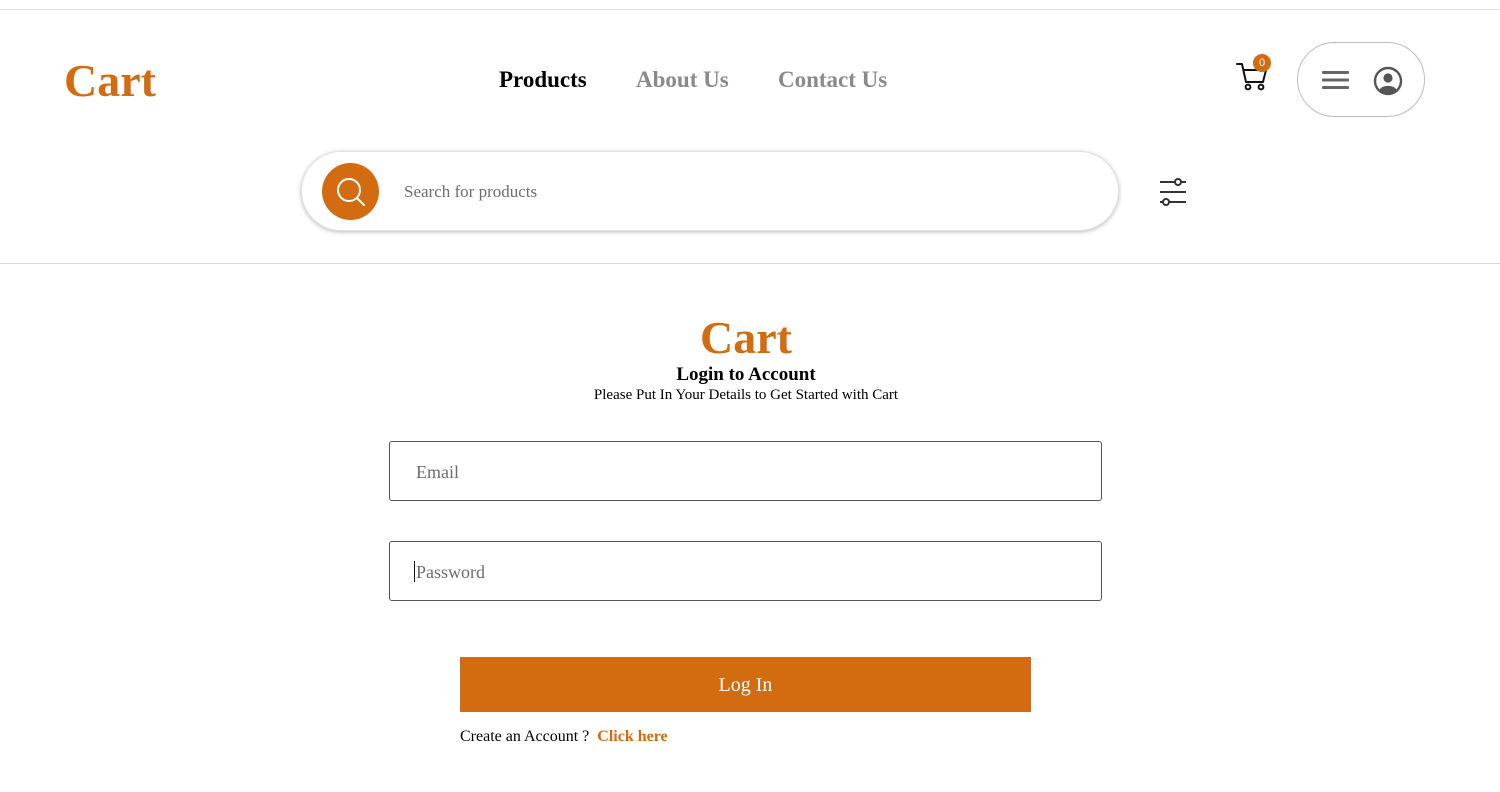 This screenshot has height=792, width=1500. I want to click on cart-count-badge: 0, so click(1262, 63).